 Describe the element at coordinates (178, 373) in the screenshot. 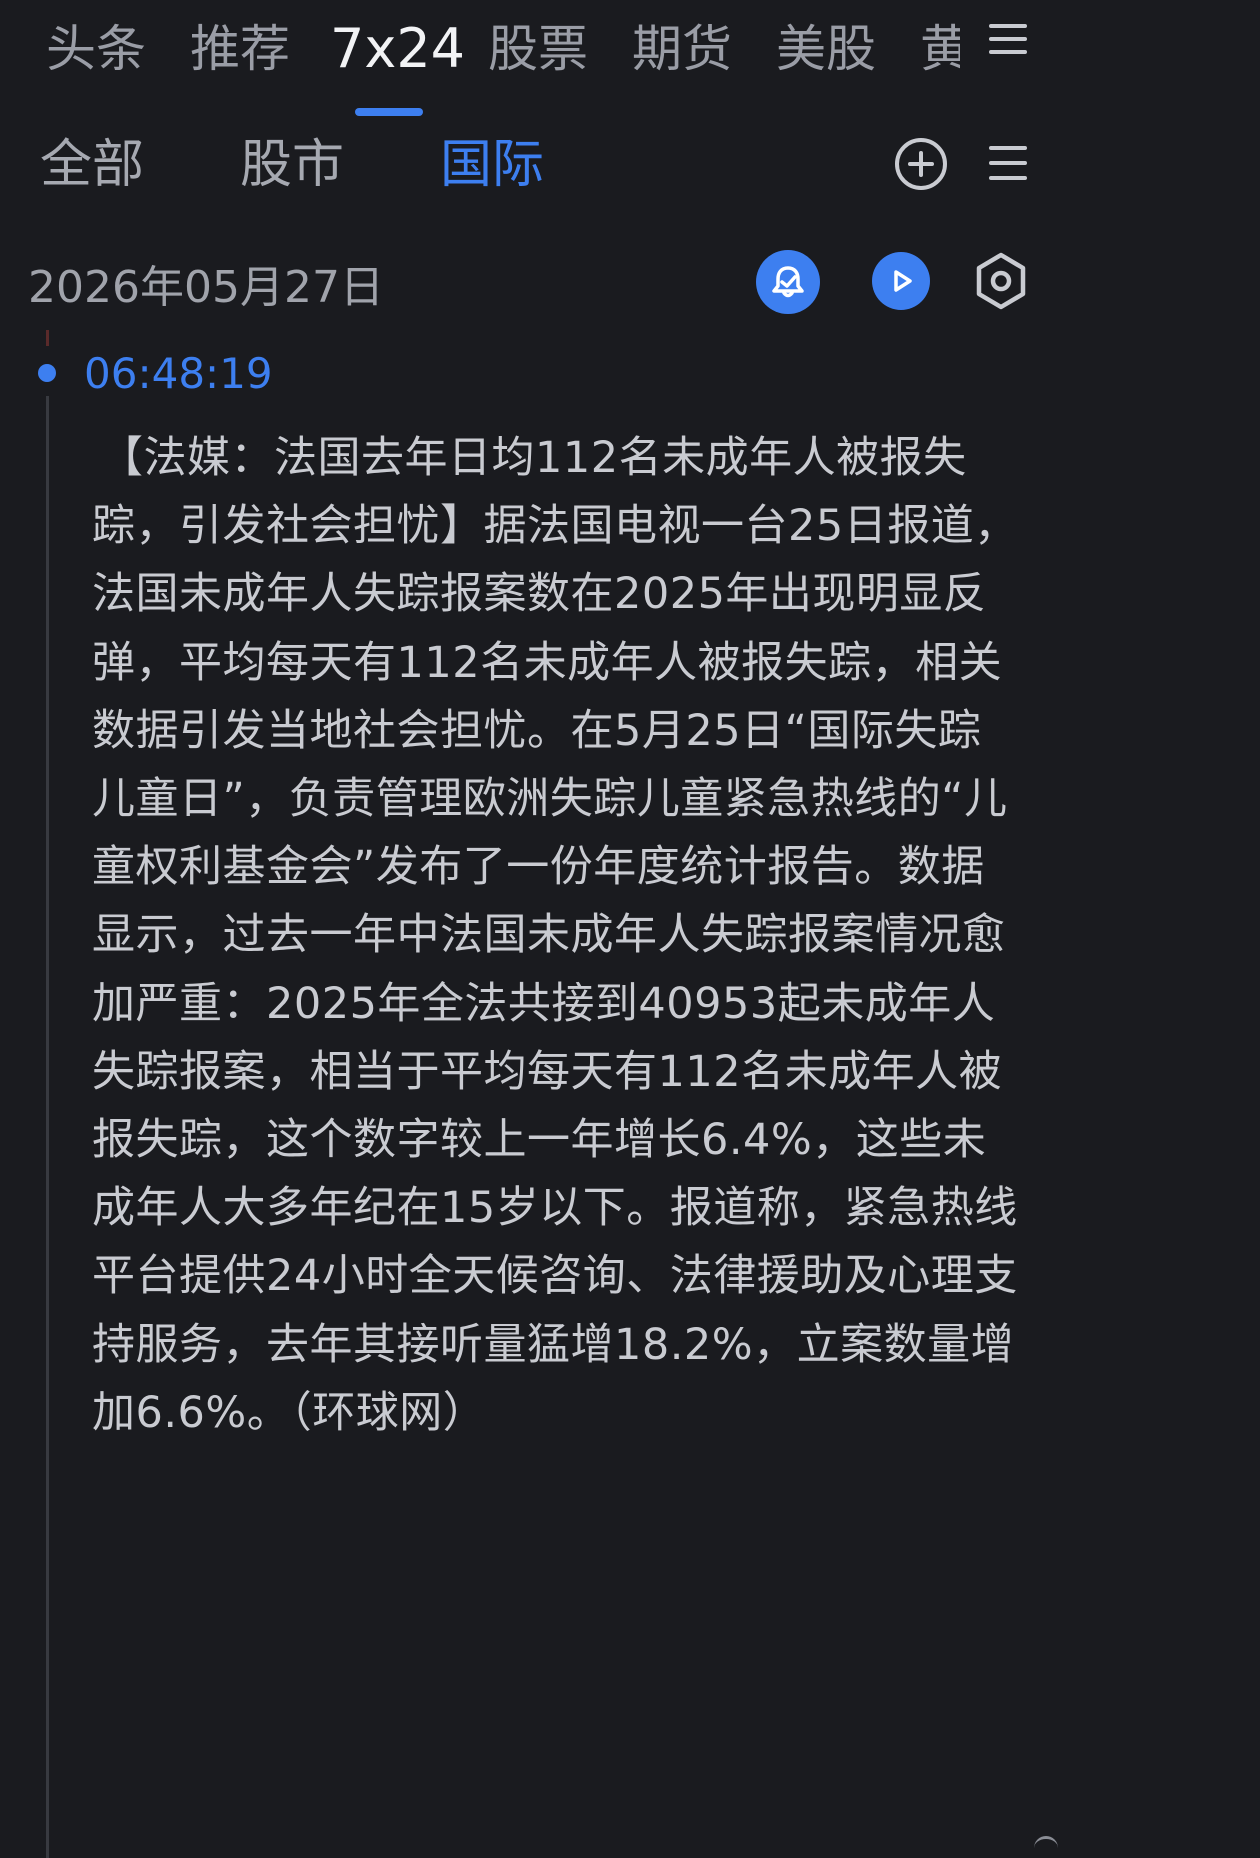

I see `news-time: 06:48:19` at that location.